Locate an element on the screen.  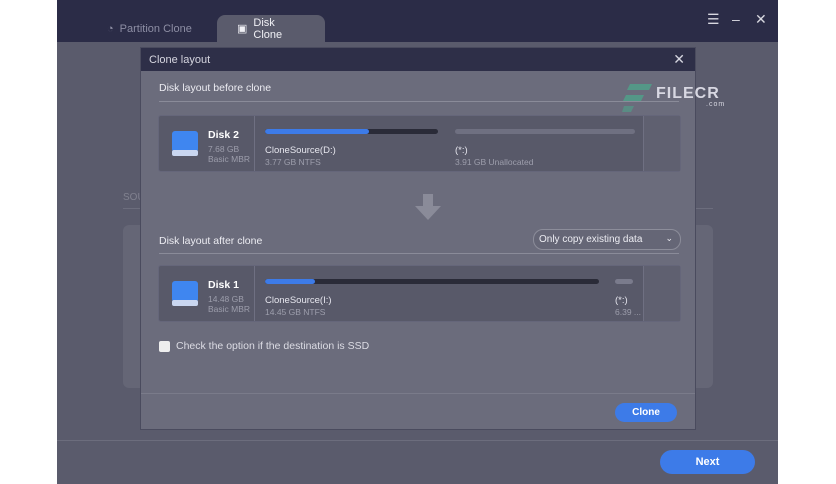
disk-name: Disk 2 is located at coordinates (223, 135).